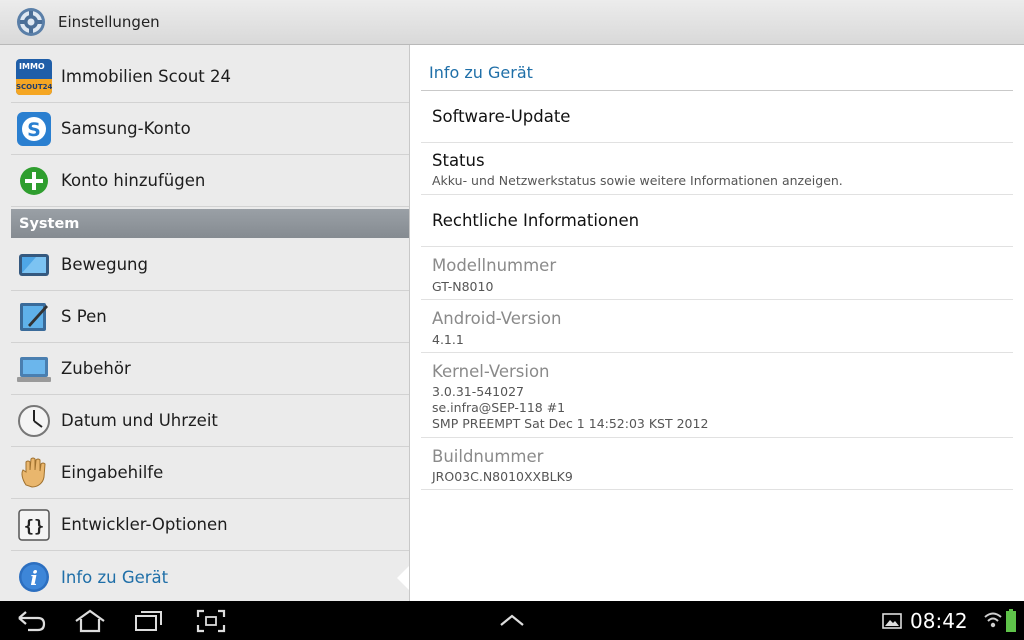 The height and width of the screenshot is (640, 1024). I want to click on clock-icon, so click(34, 420).